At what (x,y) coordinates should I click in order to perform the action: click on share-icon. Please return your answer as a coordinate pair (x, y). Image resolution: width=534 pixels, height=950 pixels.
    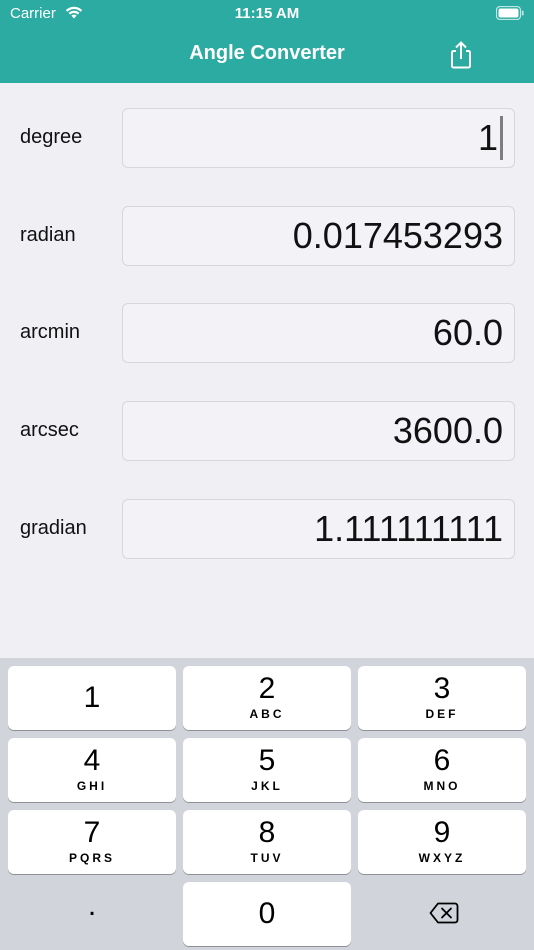
    Looking at the image, I should click on (461, 55).